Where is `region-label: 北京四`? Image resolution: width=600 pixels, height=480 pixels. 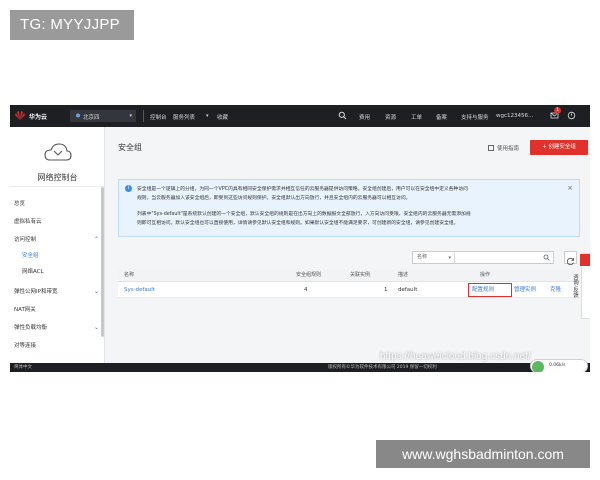
region-label: 北京四 is located at coordinates (91, 118).